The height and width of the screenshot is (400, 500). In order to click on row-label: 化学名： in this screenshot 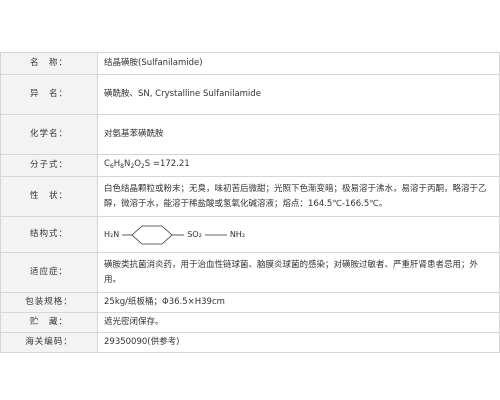, I will do `click(49, 134)`.